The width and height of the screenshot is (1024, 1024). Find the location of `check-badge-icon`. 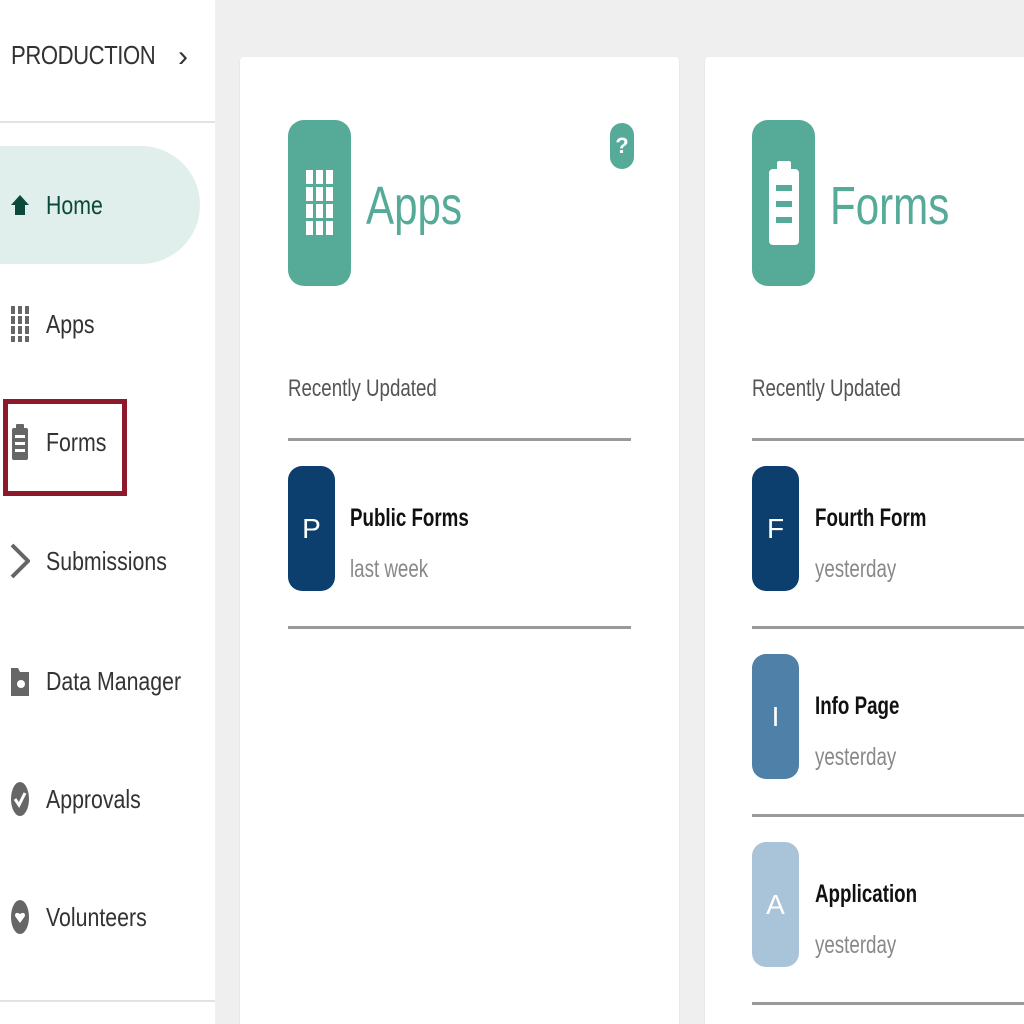

check-badge-icon is located at coordinates (20, 799).